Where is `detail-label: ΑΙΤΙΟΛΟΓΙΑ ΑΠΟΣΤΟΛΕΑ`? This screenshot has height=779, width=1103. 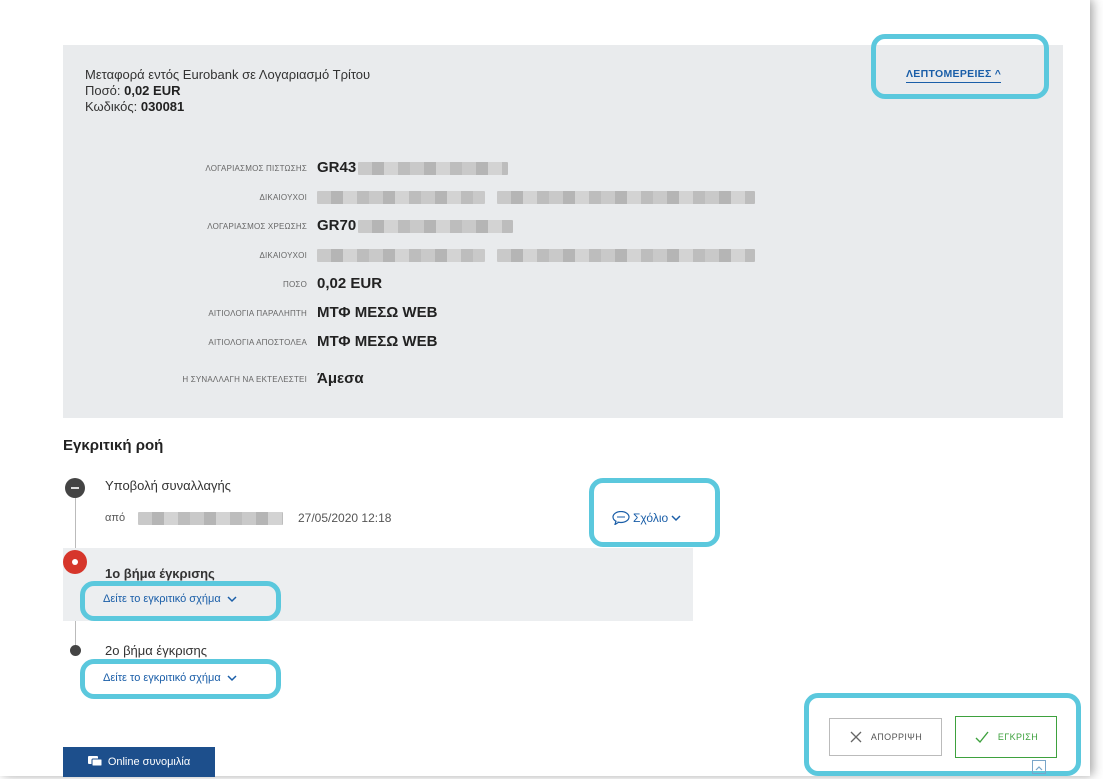 detail-label: ΑΙΤΙΟΛΟΓΙΑ ΑΠΟΣΤΟΛΕΑ is located at coordinates (257, 342).